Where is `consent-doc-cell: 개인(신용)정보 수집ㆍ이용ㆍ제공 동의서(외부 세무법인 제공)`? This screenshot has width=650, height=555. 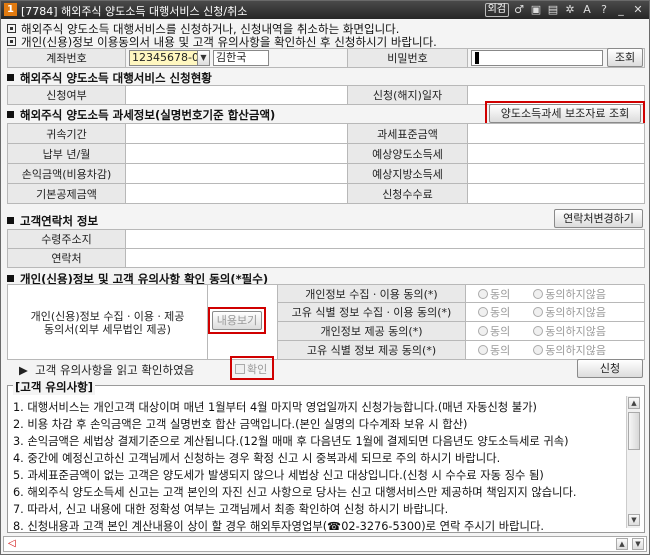
consent-doc-cell: 개인(신용)정보 수집ㆍ이용ㆍ제공 동의서(외부 세무법인 제공) is located at coordinates (107, 322).